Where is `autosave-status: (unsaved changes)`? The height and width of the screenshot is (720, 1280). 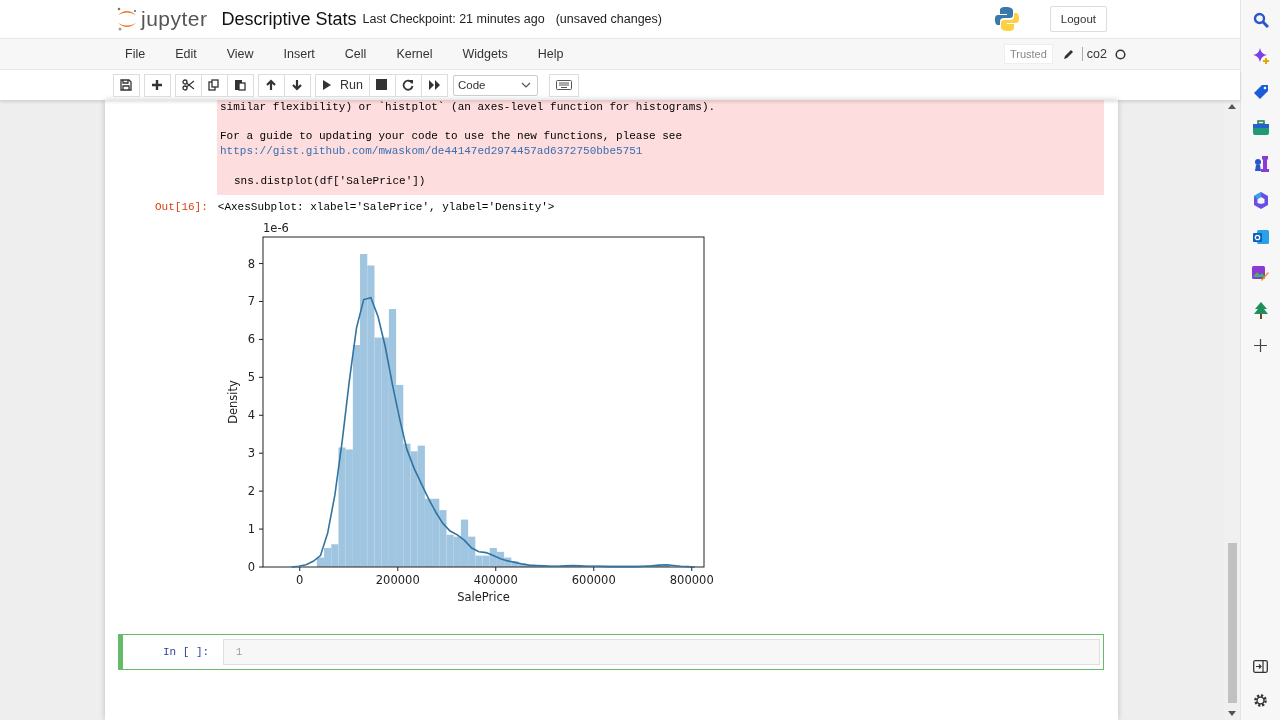
autosave-status: (unsaved changes) is located at coordinates (608, 19).